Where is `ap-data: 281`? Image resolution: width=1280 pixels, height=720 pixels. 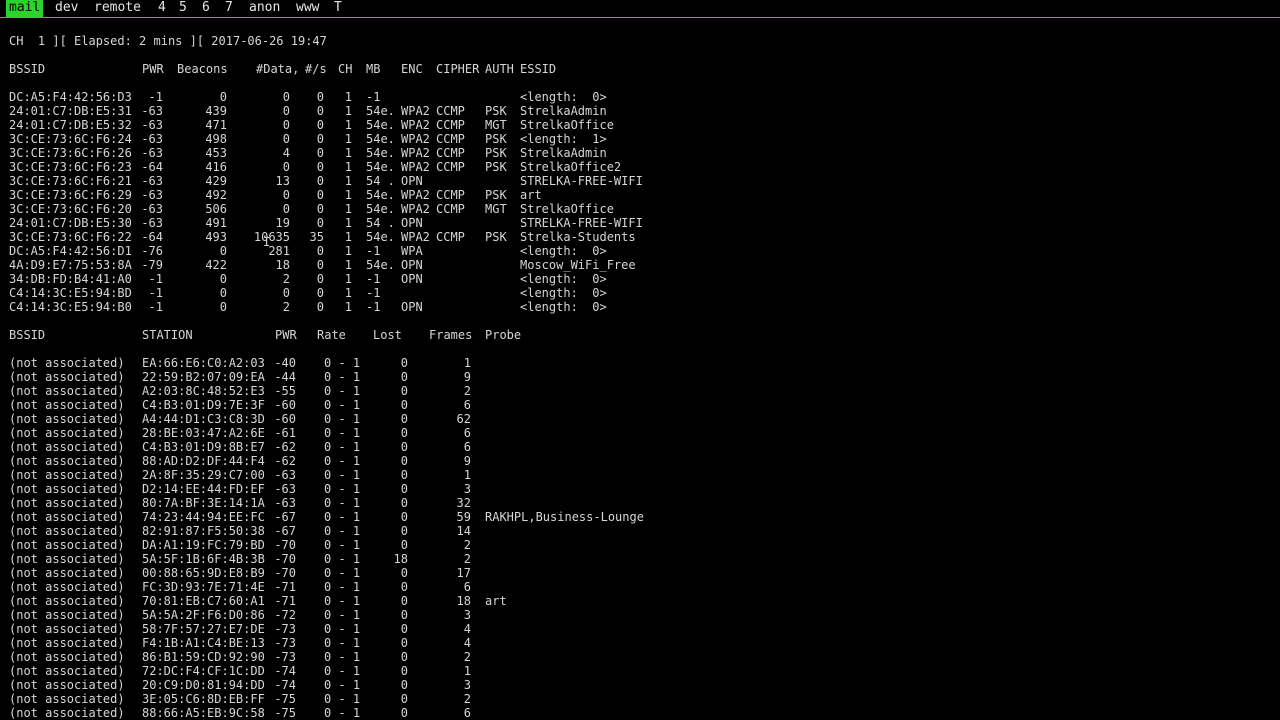
ap-data: 281 is located at coordinates (279, 251).